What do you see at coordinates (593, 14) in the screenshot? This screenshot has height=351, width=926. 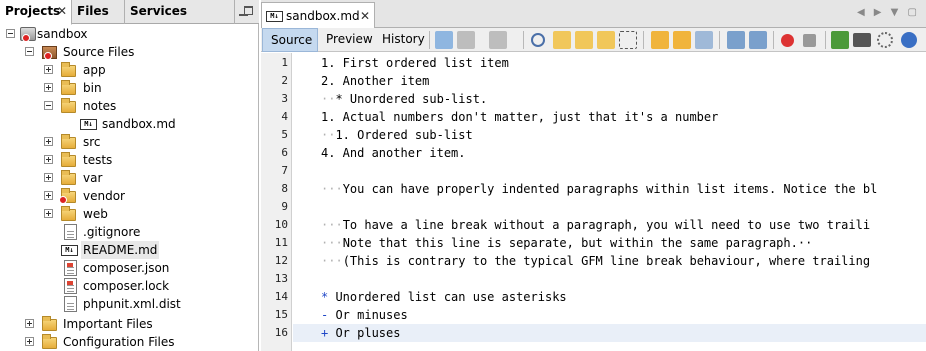 I see `editor-tabs: M↓ sandbox.md ✕ ◀ ▶ ▼ ▢` at bounding box center [593, 14].